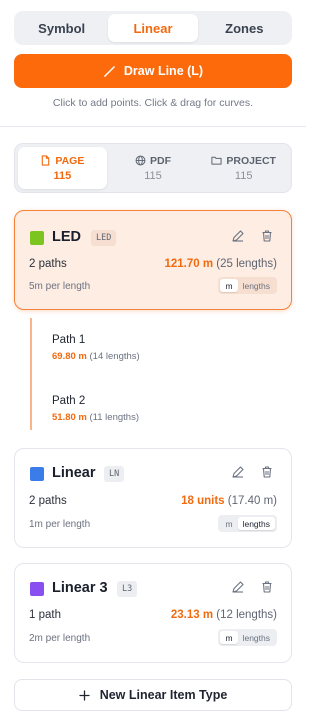 This screenshot has width=320, height=724. What do you see at coordinates (153, 126) in the screenshot?
I see `divider` at bounding box center [153, 126].